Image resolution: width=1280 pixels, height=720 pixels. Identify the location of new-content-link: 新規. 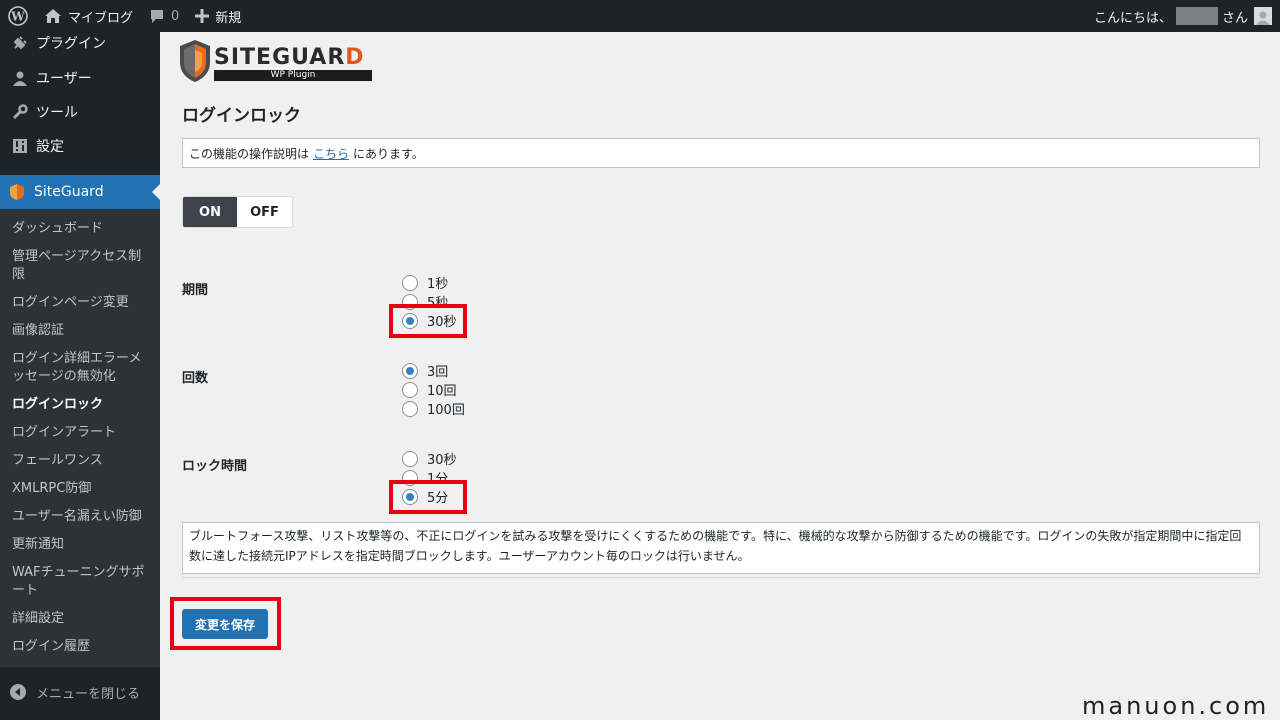
(218, 16).